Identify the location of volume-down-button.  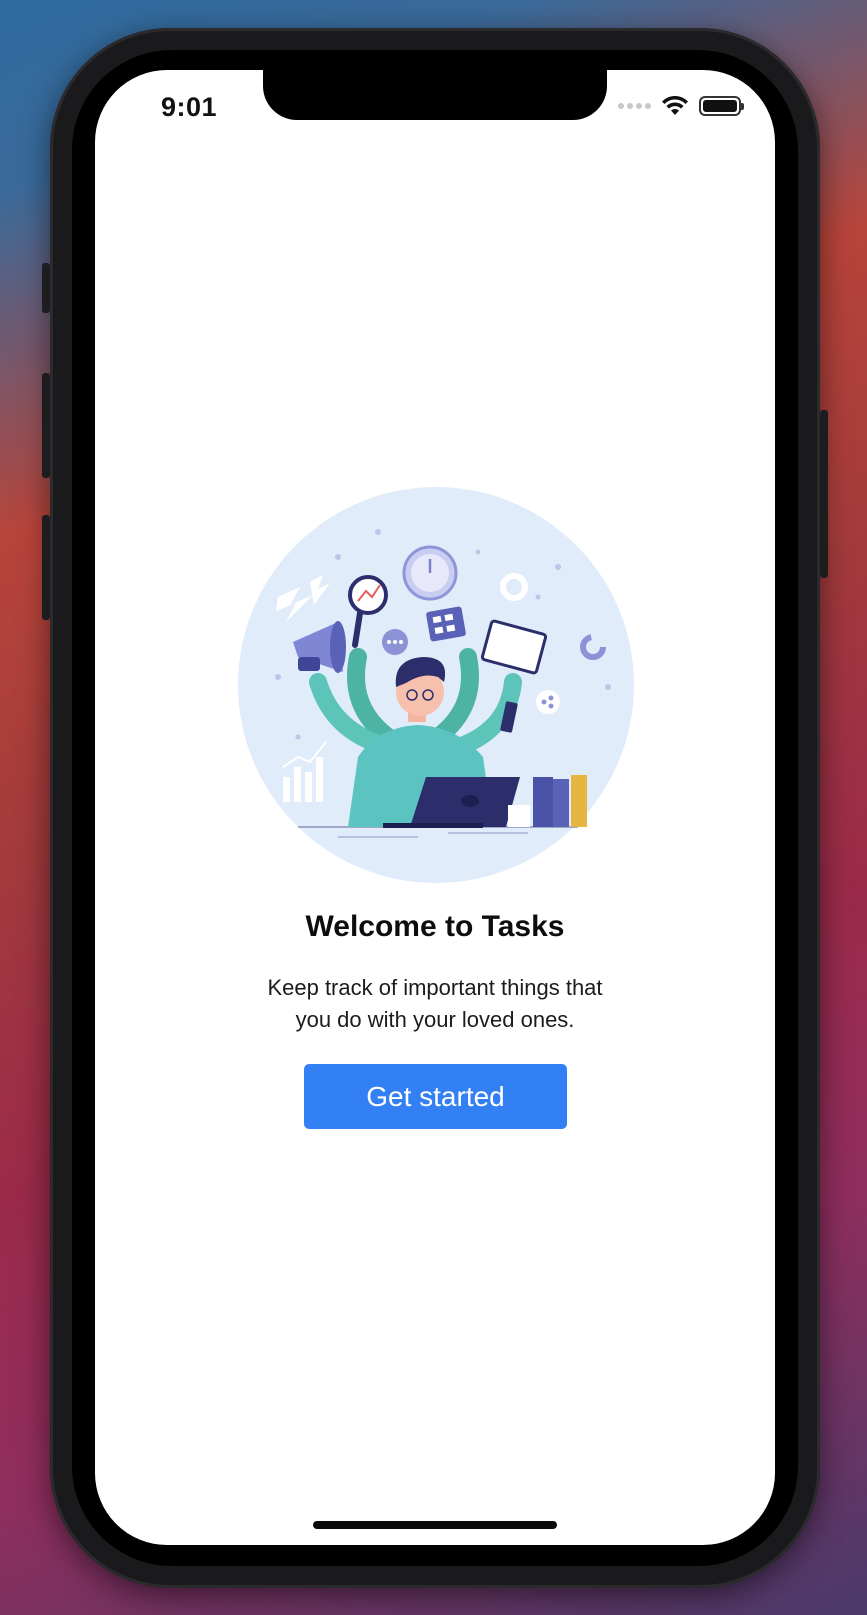
(46, 567).